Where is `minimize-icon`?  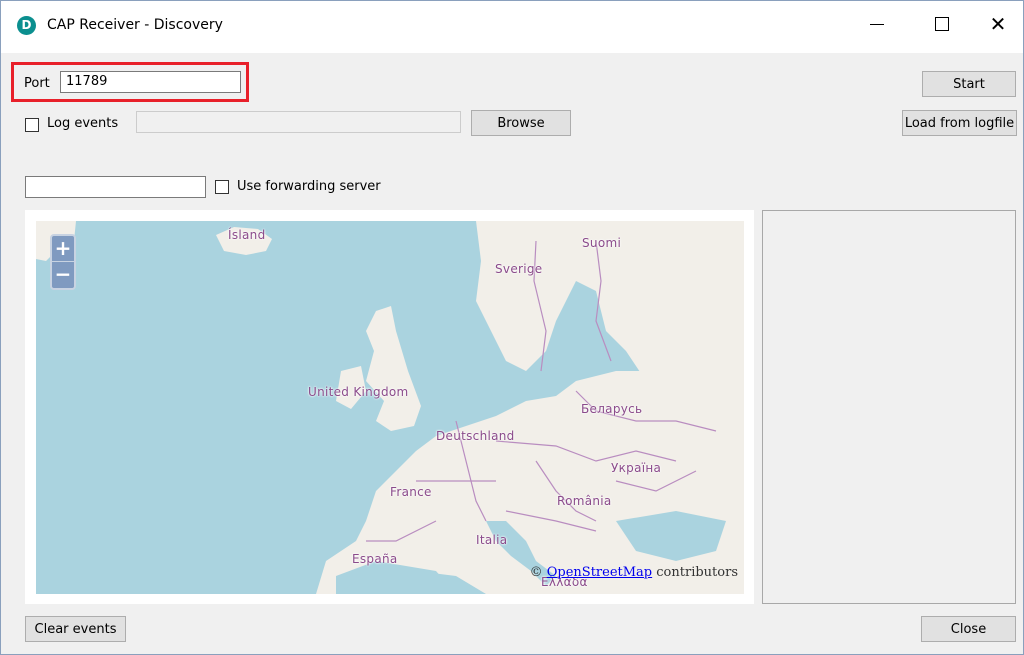
minimize-icon is located at coordinates (877, 24).